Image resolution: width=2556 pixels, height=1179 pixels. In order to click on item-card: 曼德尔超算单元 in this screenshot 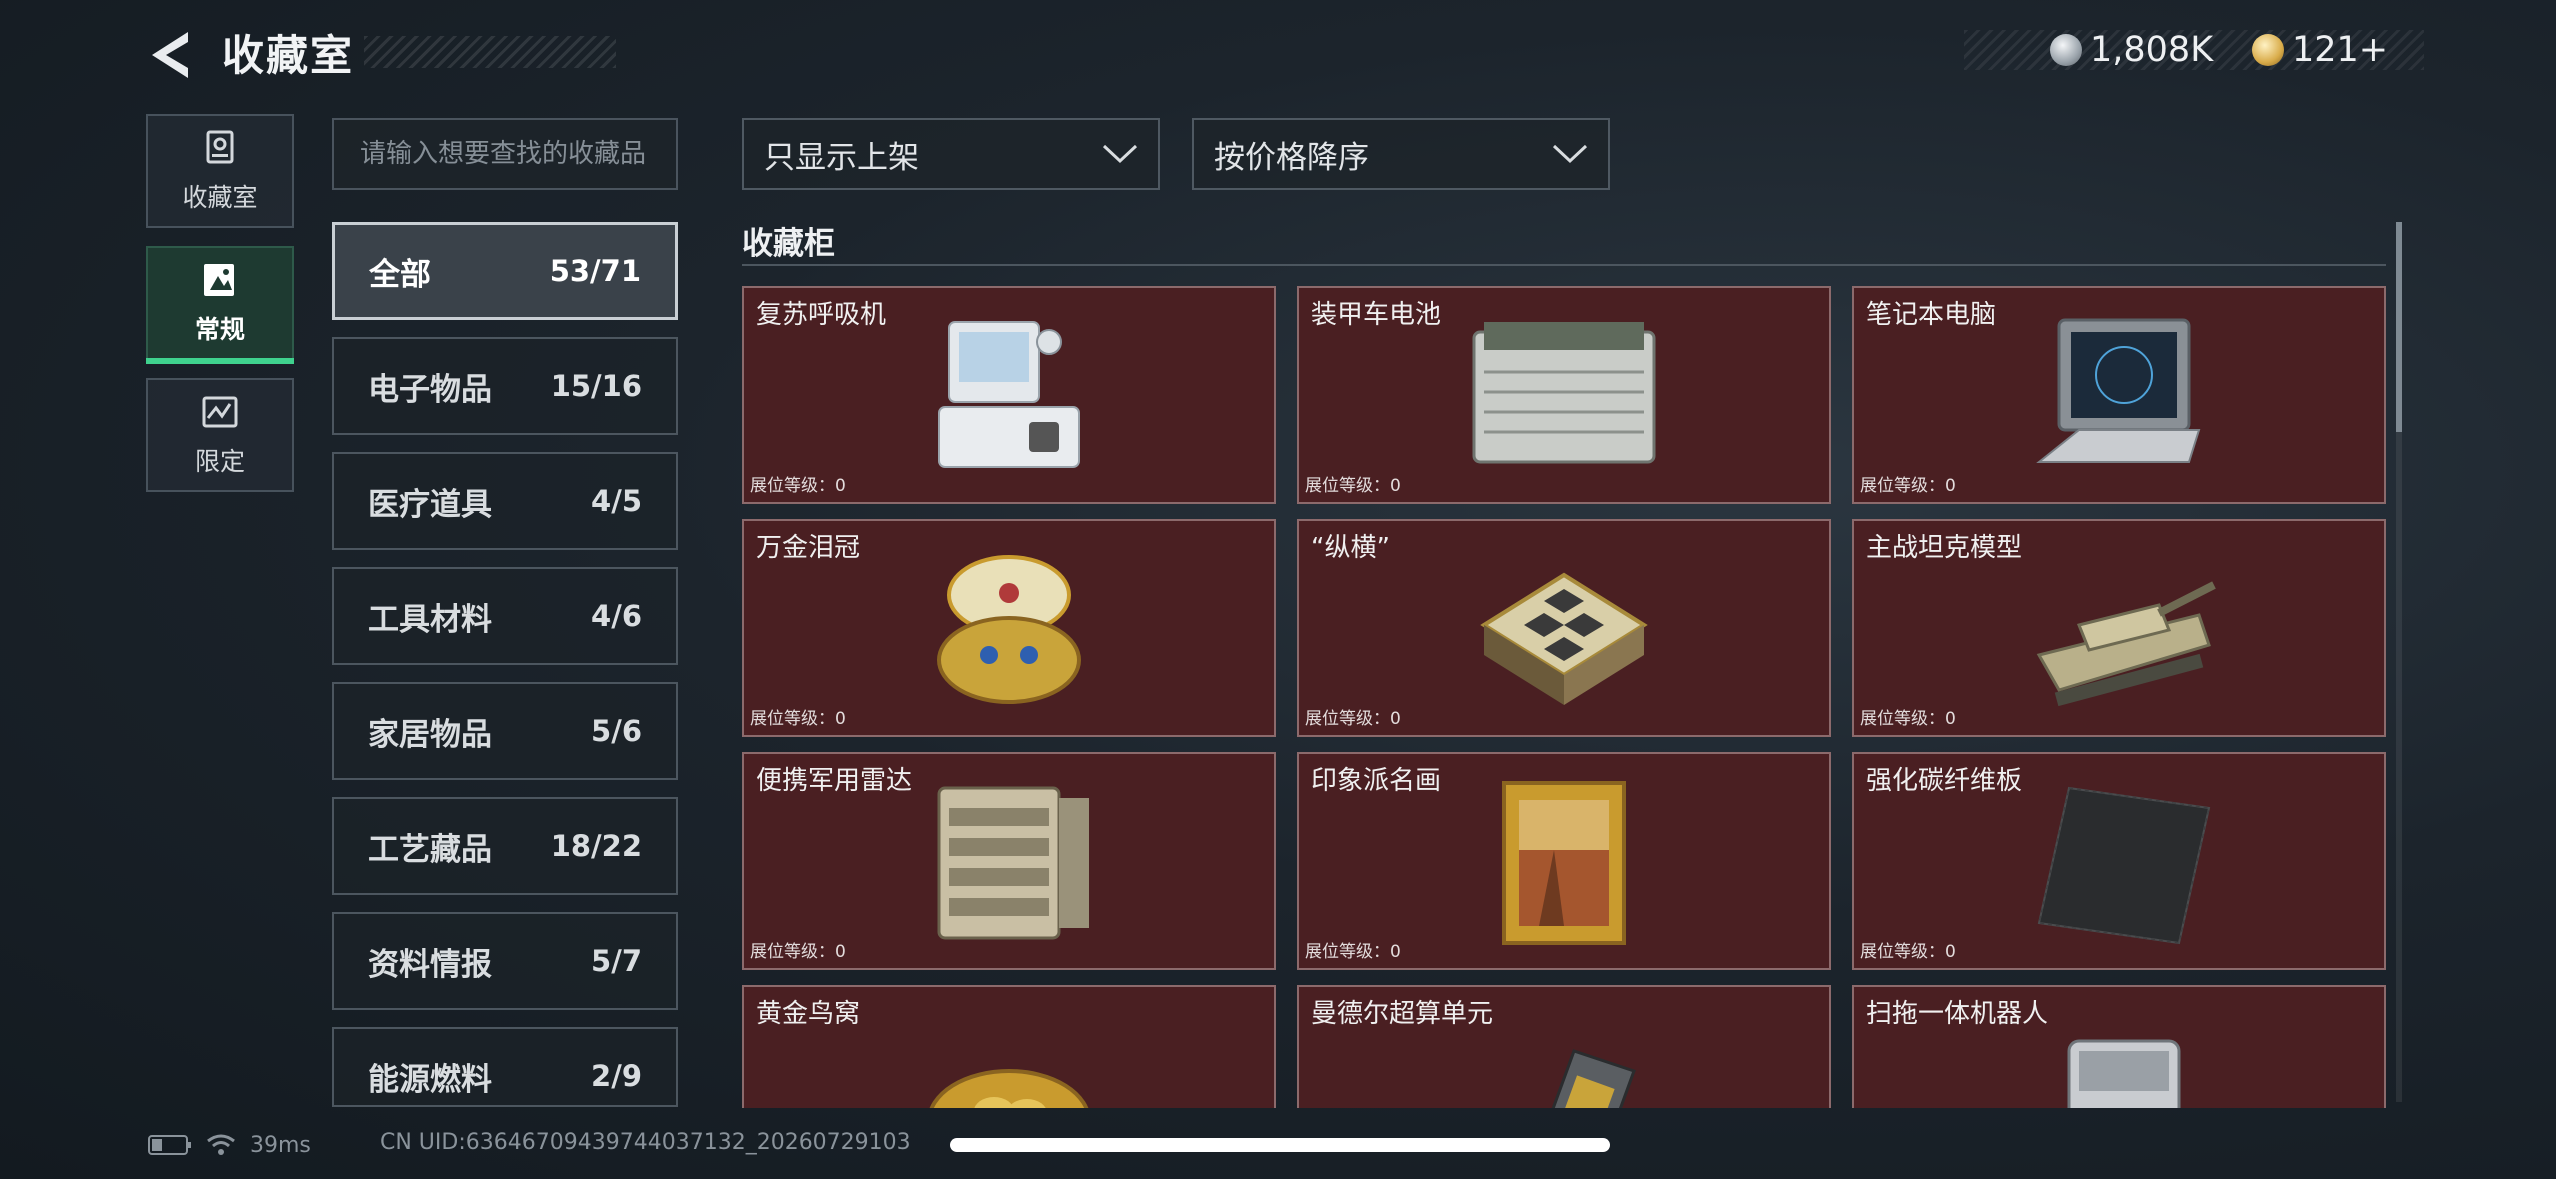, I will do `click(1564, 1046)`.